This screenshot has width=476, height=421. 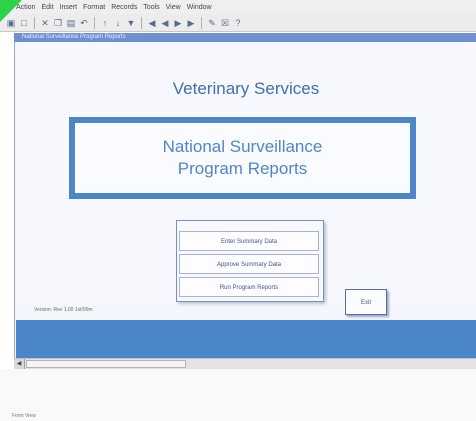 I want to click on delete-record-icon: ☒, so click(x=225, y=23).